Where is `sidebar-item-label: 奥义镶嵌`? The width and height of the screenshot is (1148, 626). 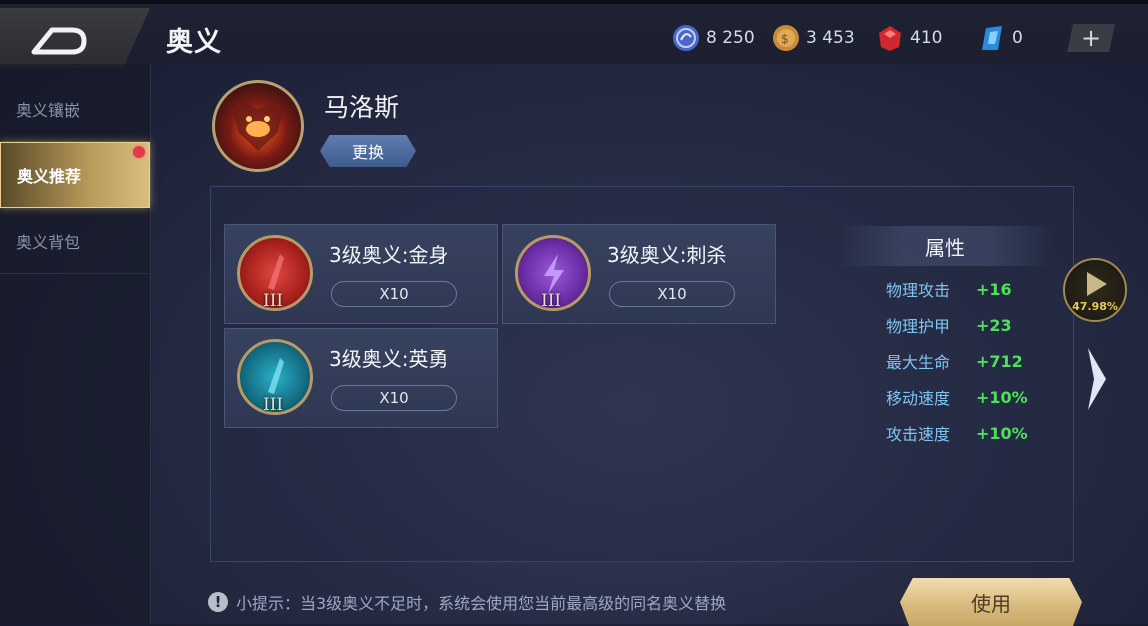
sidebar-item-label: 奥义镶嵌 is located at coordinates (48, 110).